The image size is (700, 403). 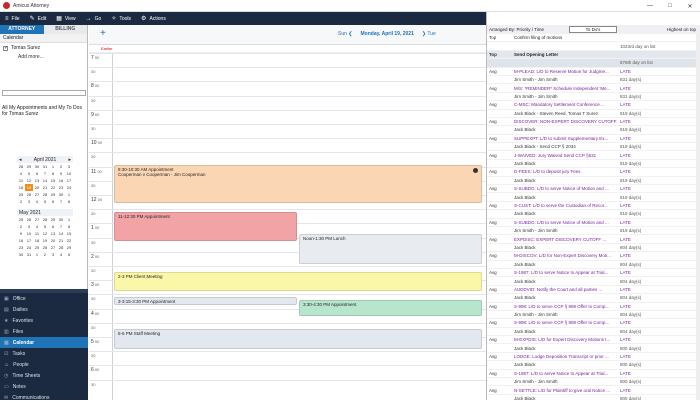 What do you see at coordinates (540, 19) in the screenshot?
I see `help-button: ? Help` at bounding box center [540, 19].